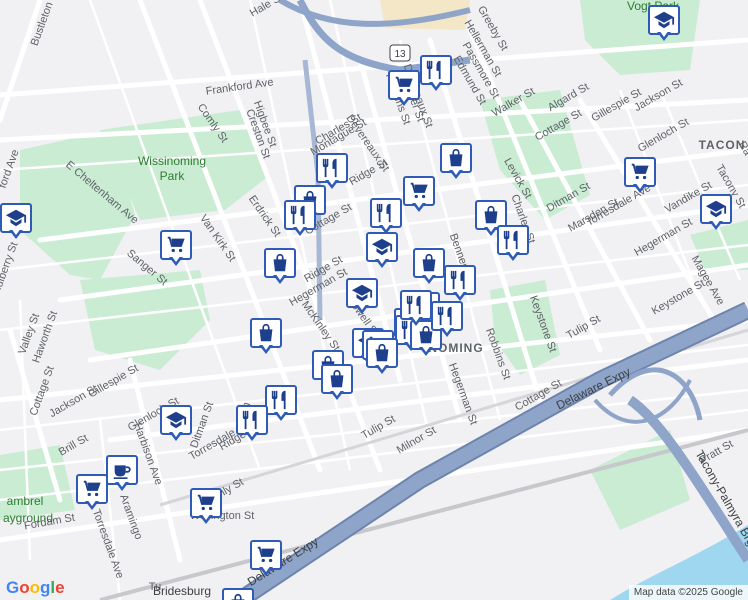 The height and width of the screenshot is (600, 748). I want to click on highway-label: Tacony-Palmyra Brg, so click(720, 498).